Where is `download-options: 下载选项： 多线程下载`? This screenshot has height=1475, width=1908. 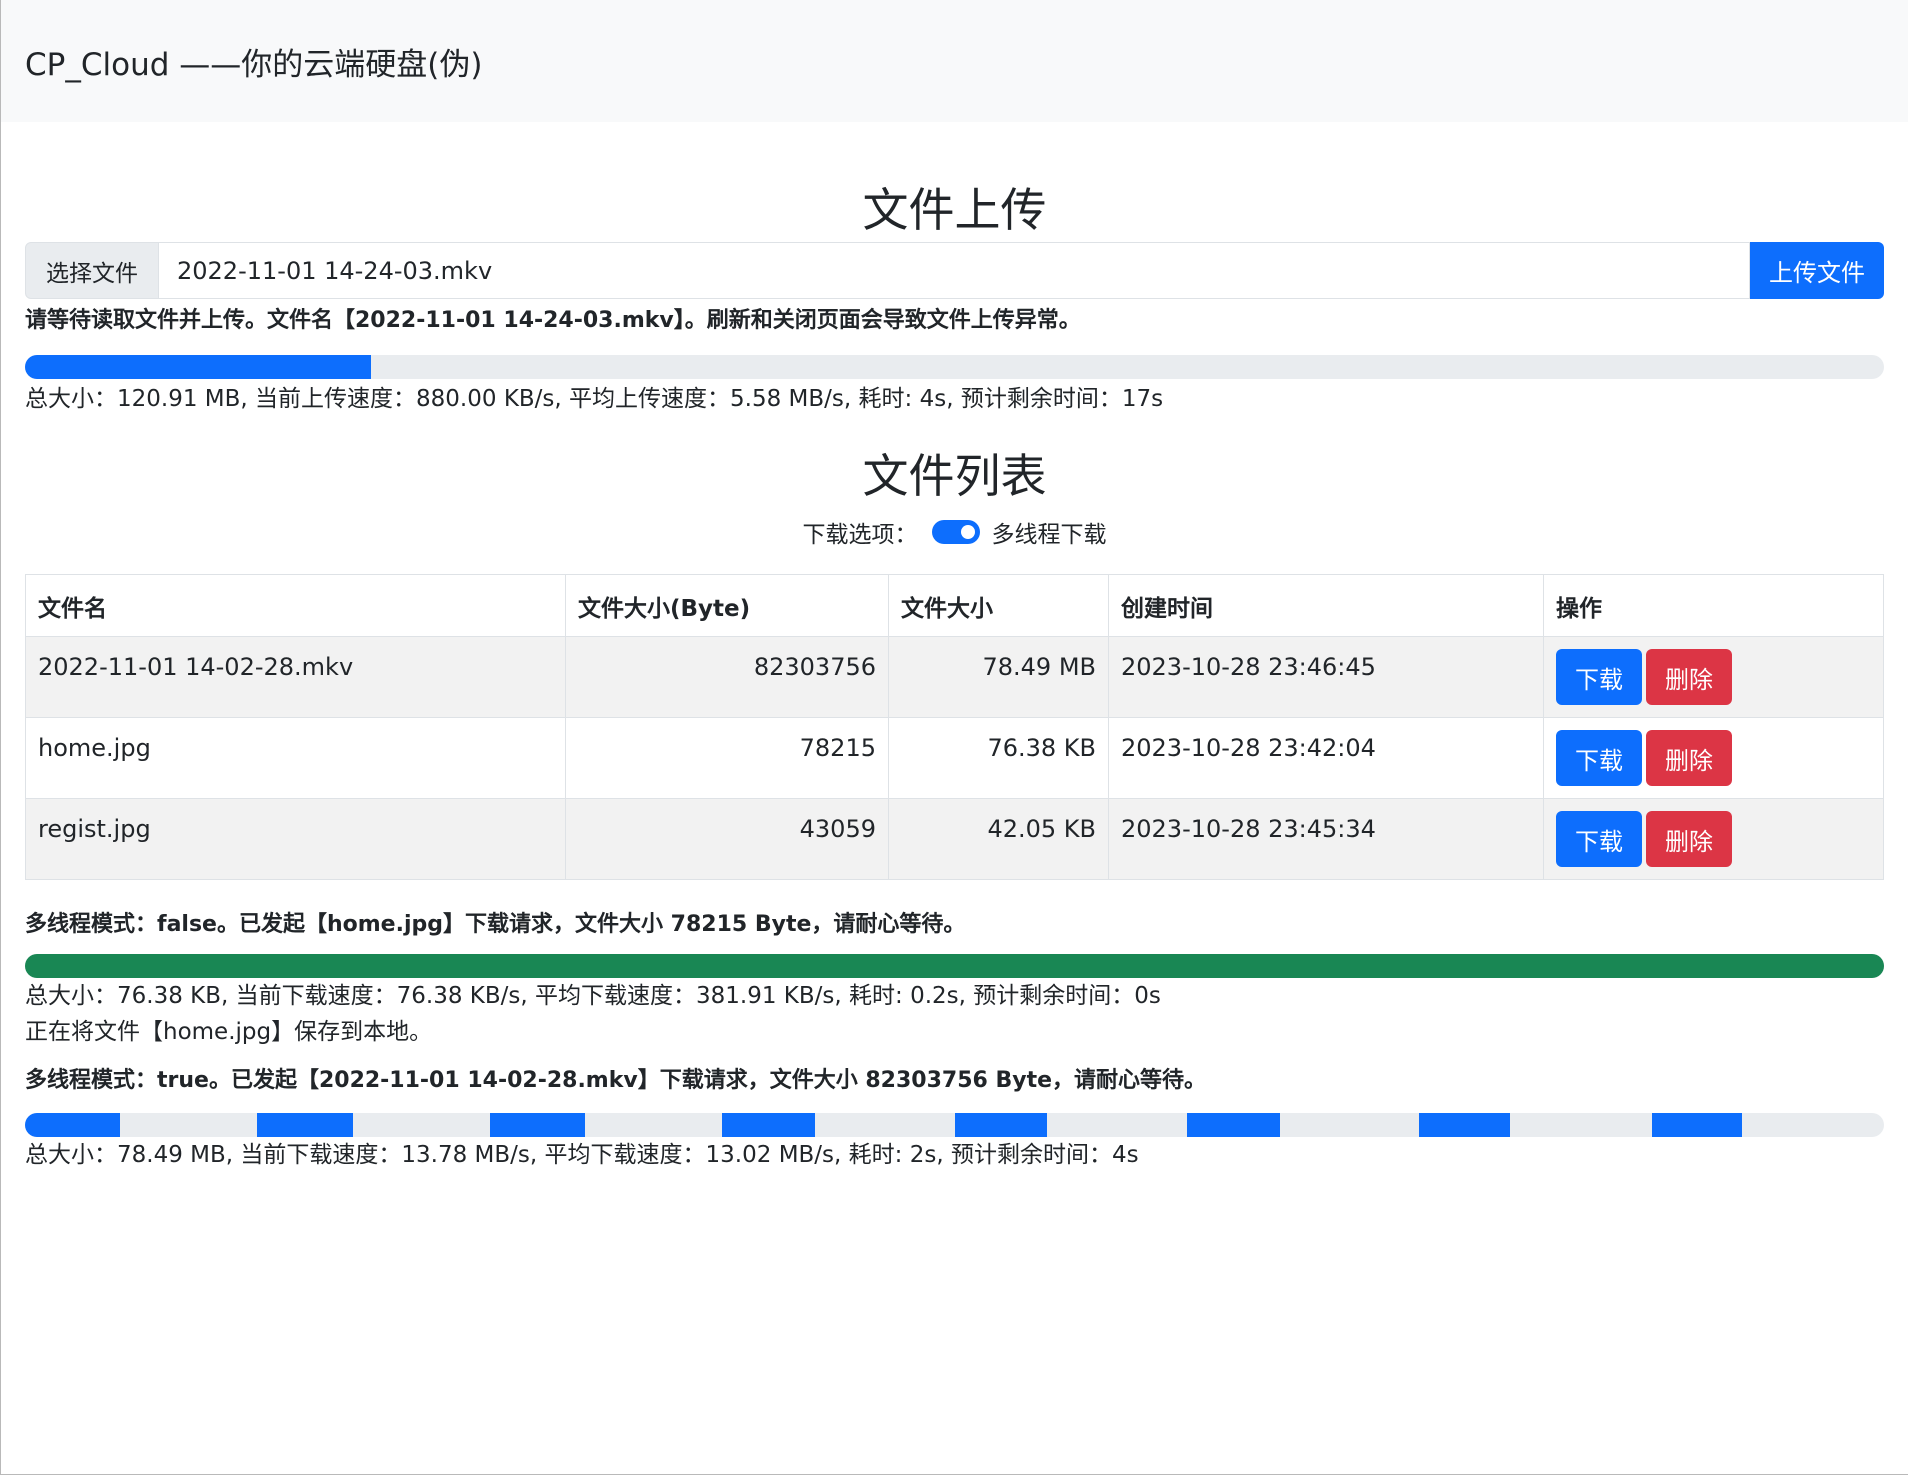
download-options: 下载选项： 多线程下载 is located at coordinates (954, 532).